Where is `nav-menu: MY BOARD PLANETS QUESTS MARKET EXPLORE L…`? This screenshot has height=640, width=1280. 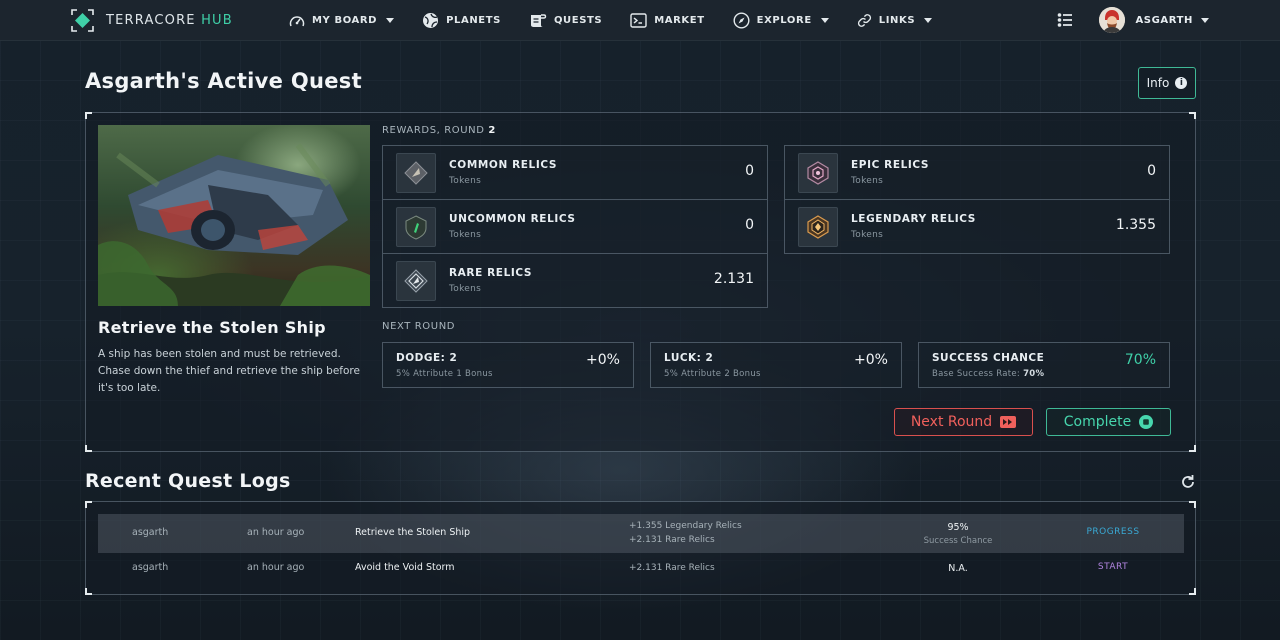
nav-menu: MY BOARD PLANETS QUESTS MARKET EXPLORE L… is located at coordinates (624, 20).